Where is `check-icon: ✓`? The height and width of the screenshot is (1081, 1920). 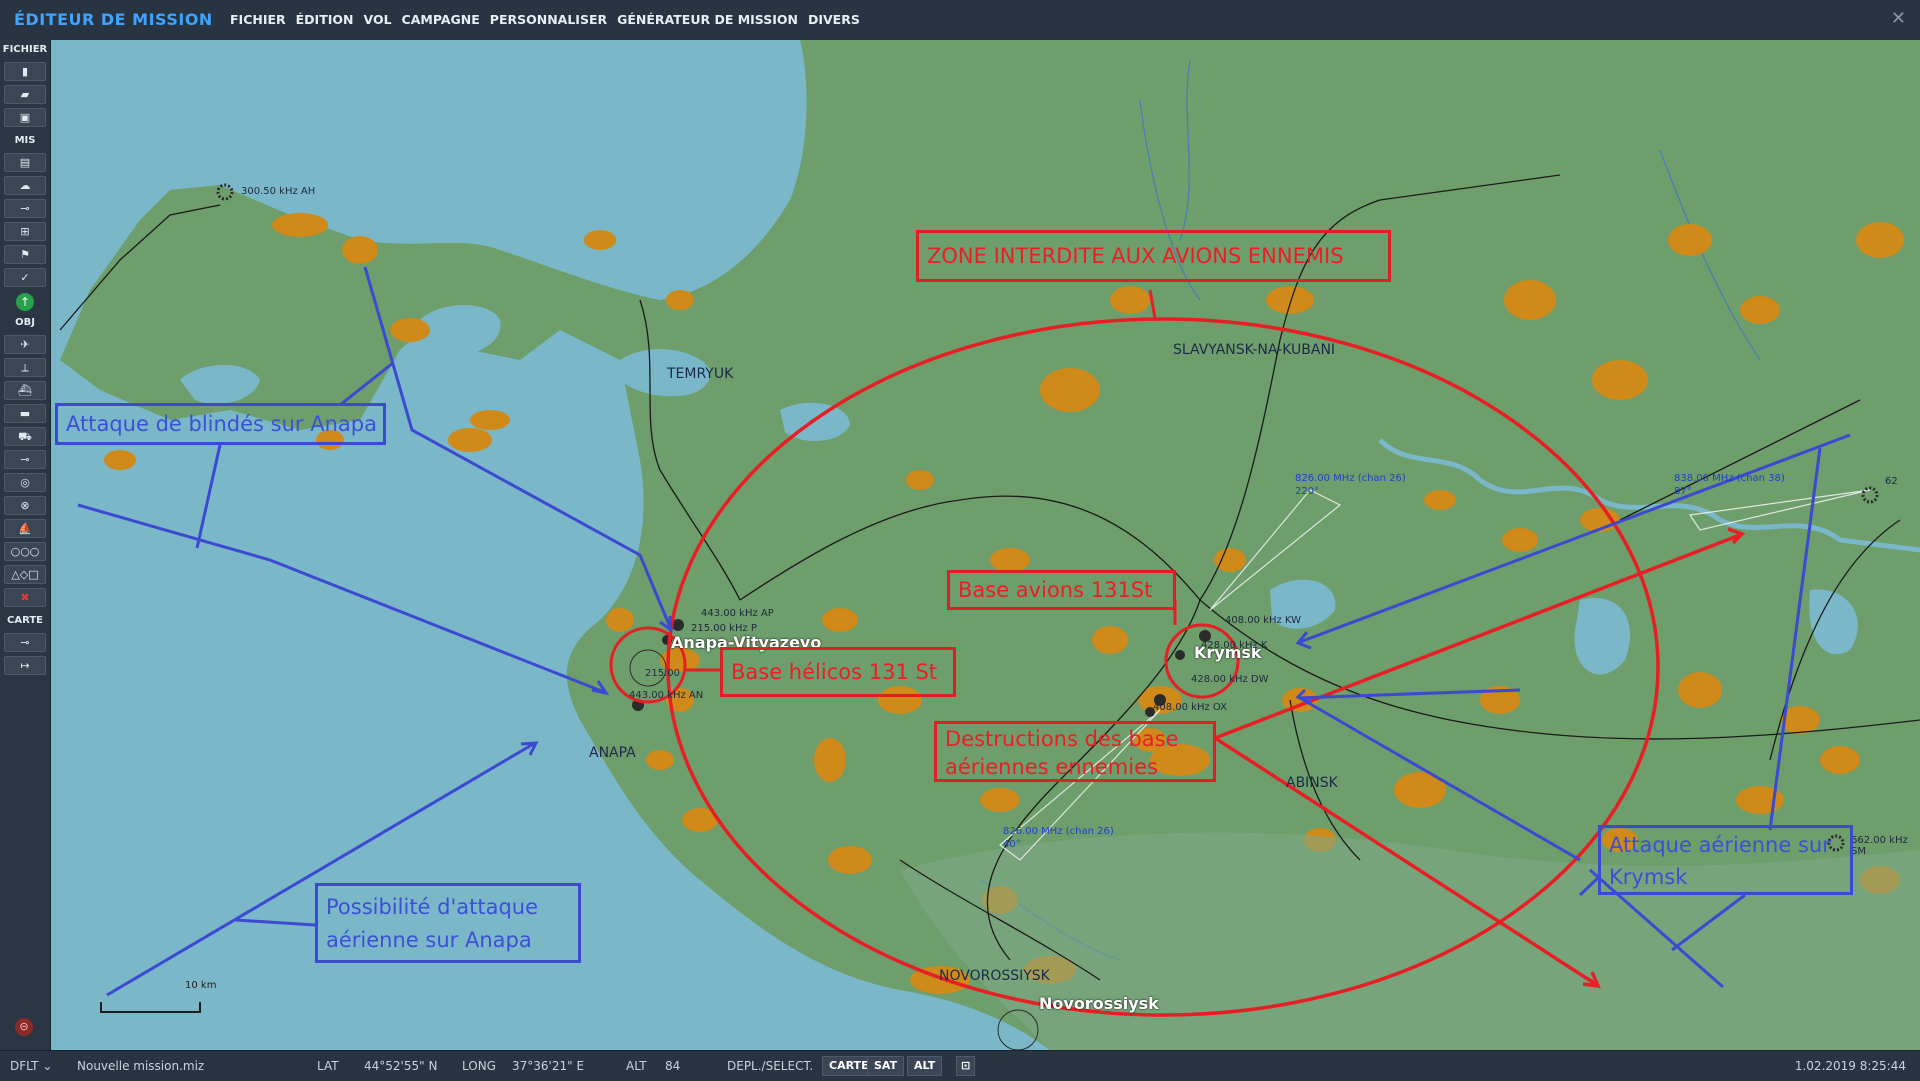 check-icon: ✓ is located at coordinates (25, 277).